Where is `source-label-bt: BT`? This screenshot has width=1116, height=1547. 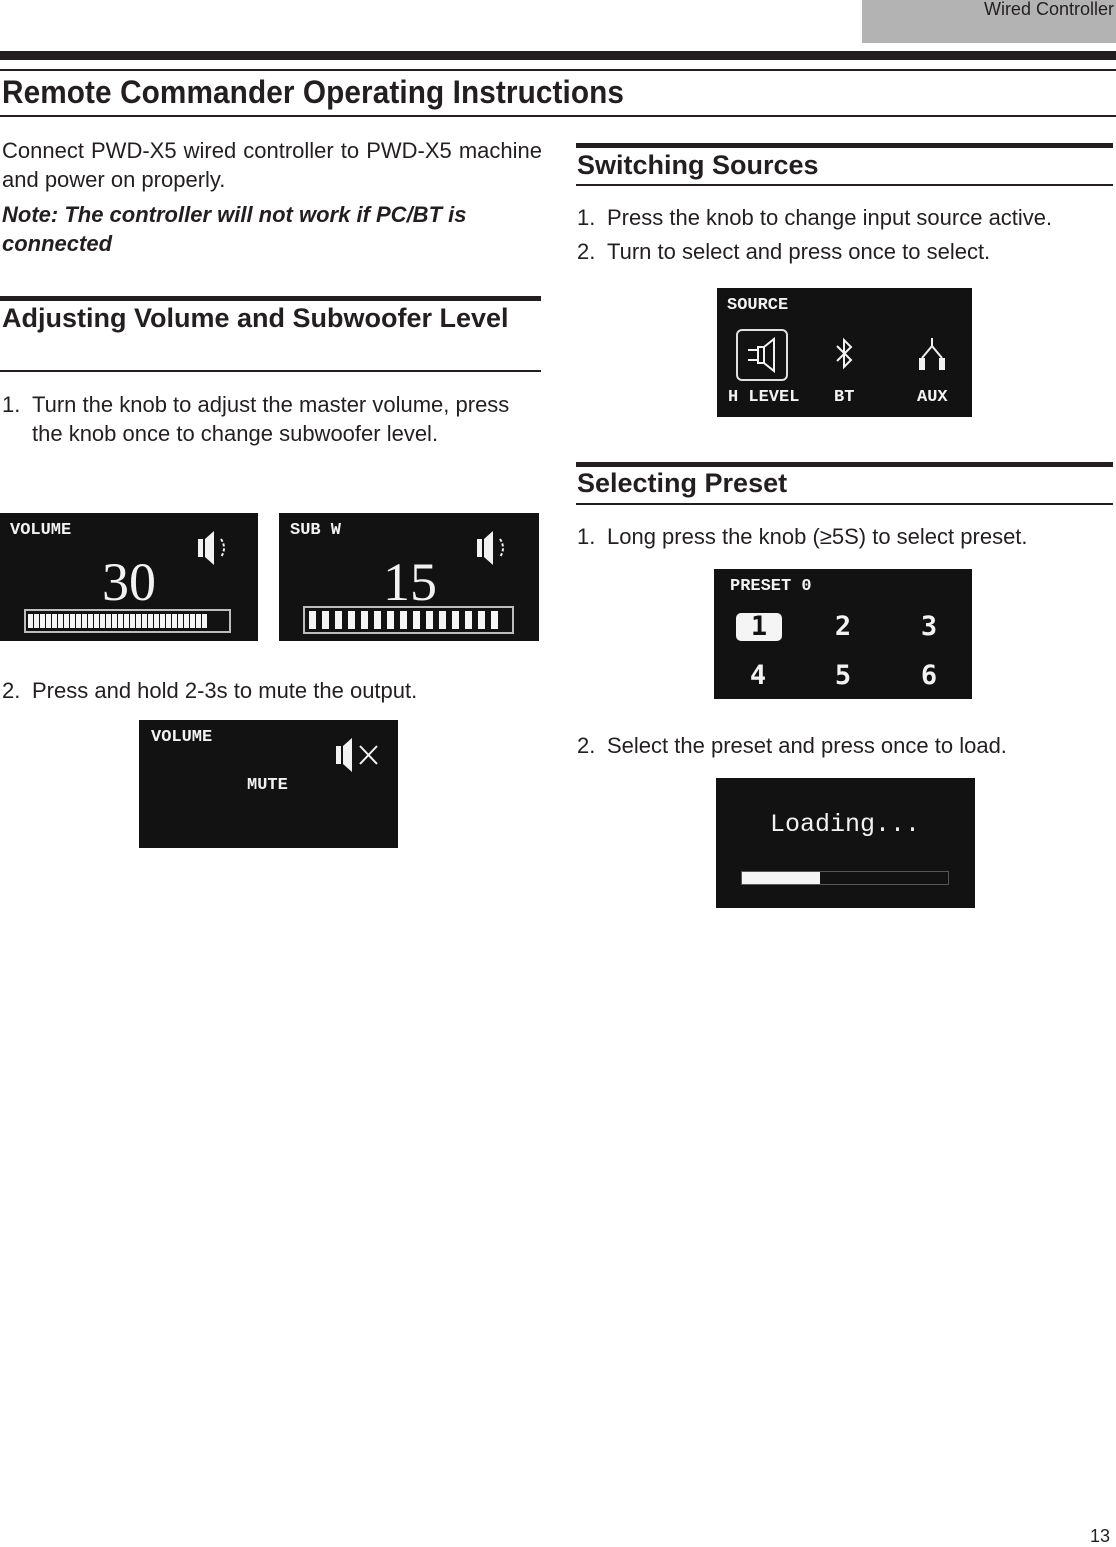 source-label-bt: BT is located at coordinates (844, 397).